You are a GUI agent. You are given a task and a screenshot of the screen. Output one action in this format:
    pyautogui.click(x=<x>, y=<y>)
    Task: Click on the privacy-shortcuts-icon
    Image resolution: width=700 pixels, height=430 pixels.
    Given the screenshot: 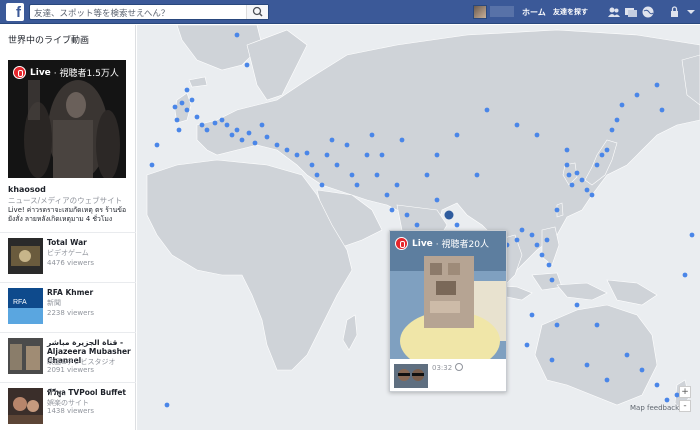 What is the action you would take?
    pyautogui.click(x=675, y=12)
    